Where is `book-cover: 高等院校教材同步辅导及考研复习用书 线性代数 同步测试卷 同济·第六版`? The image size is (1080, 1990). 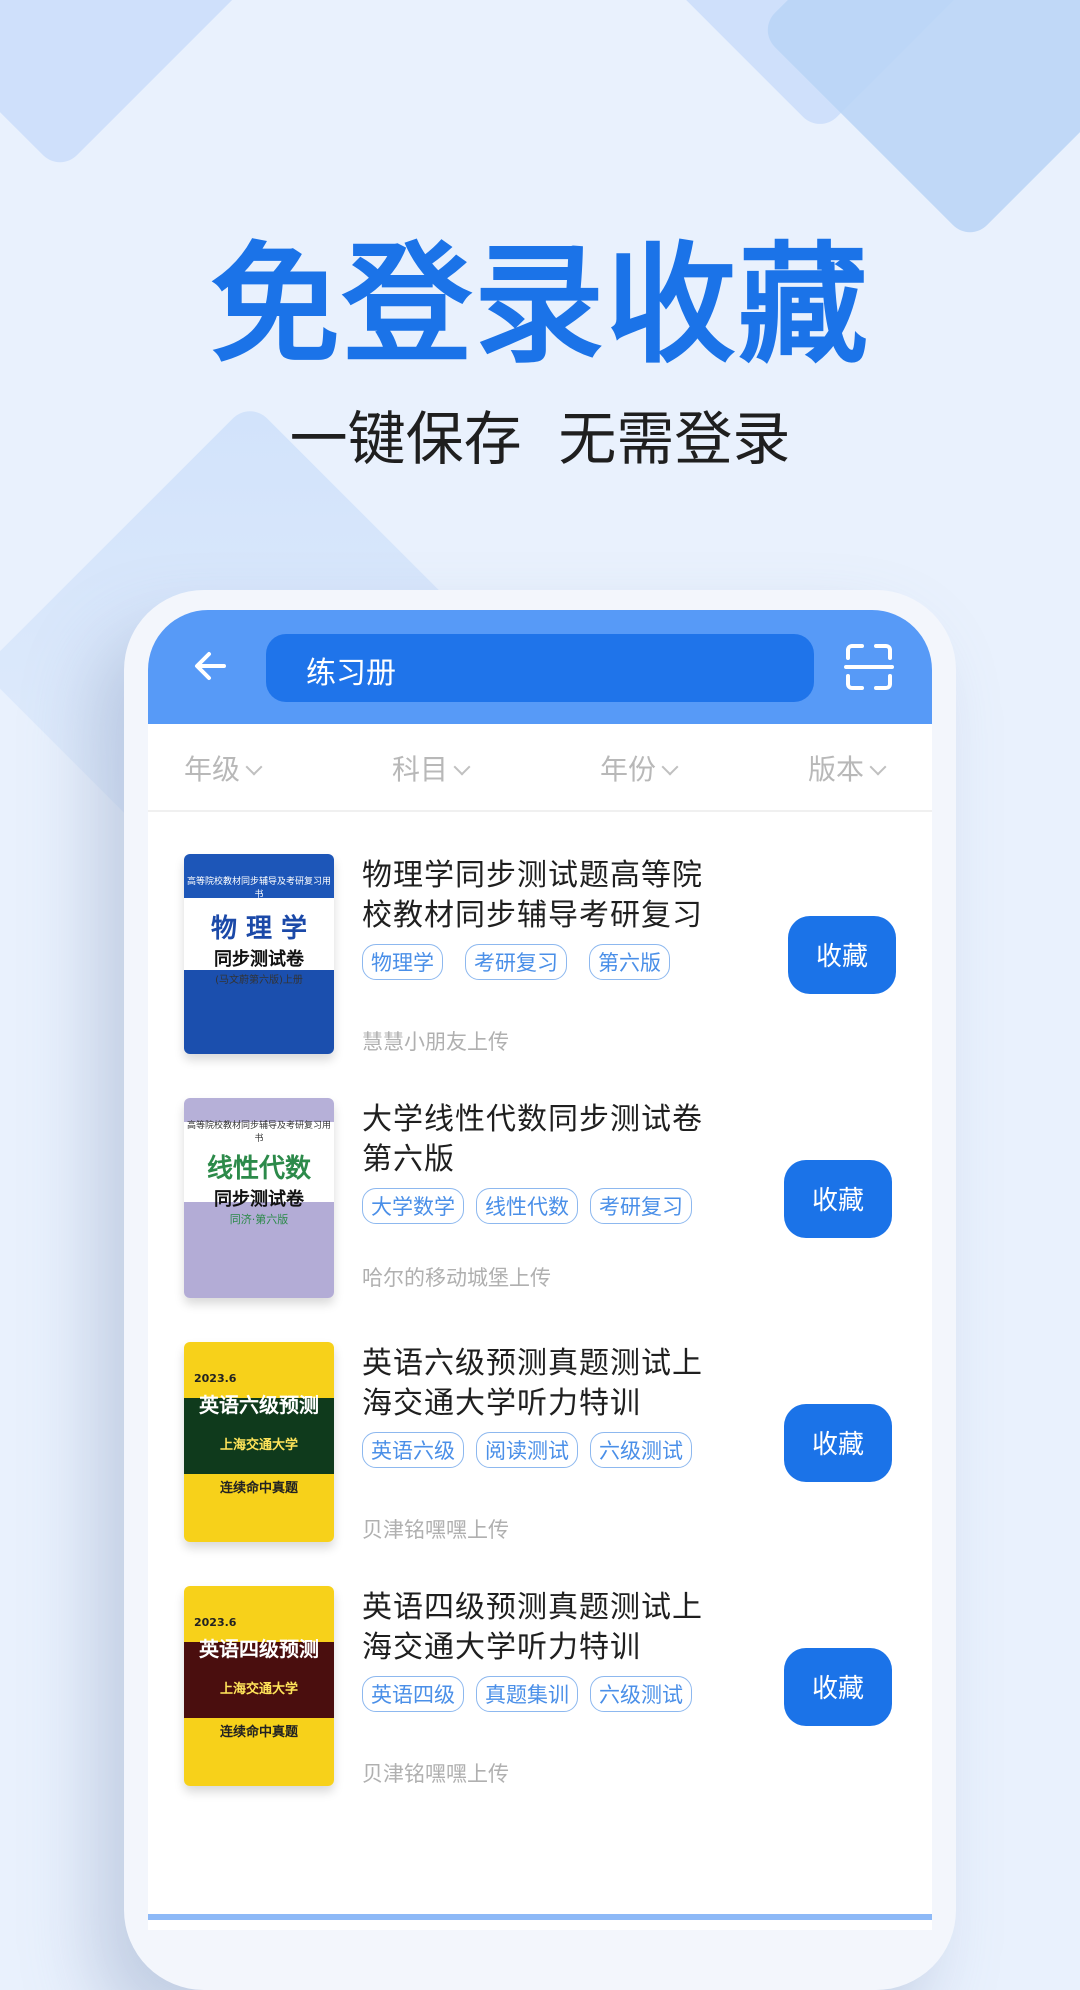 book-cover: 高等院校教材同步辅导及考研复习用书 线性代数 同步测试卷 同济·第六版 is located at coordinates (259, 1198).